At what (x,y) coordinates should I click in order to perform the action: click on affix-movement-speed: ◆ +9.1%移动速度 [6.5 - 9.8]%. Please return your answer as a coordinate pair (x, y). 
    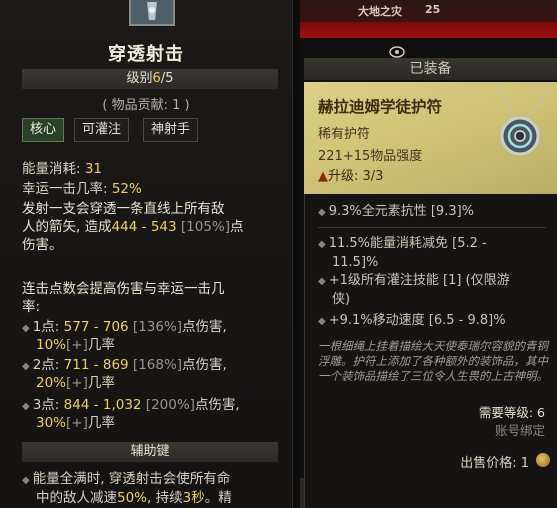
    Looking at the image, I should click on (412, 320).